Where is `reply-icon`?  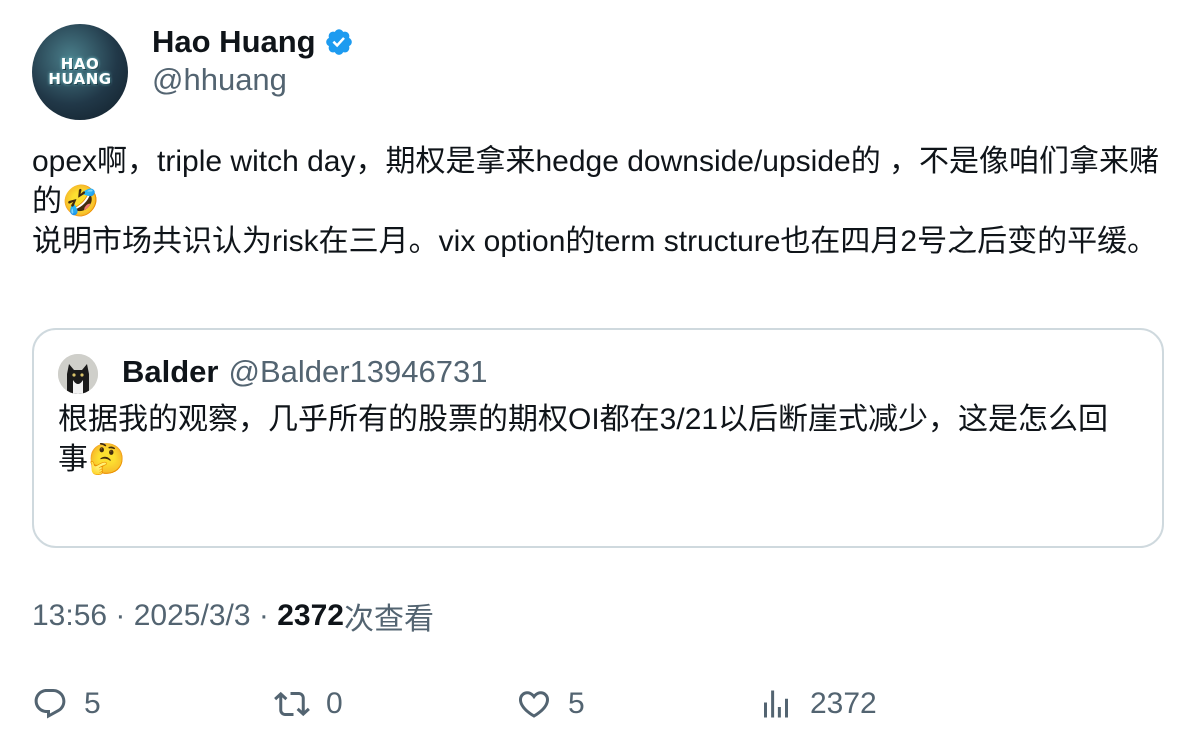 reply-icon is located at coordinates (50, 704).